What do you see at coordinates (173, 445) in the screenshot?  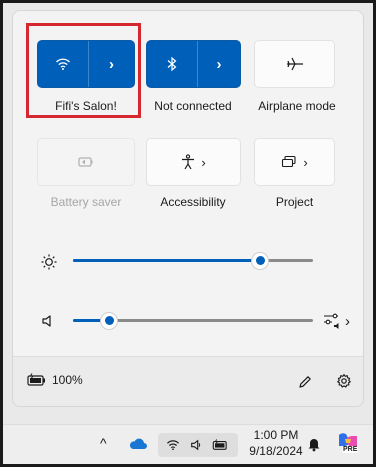 I see `wifi-icon` at bounding box center [173, 445].